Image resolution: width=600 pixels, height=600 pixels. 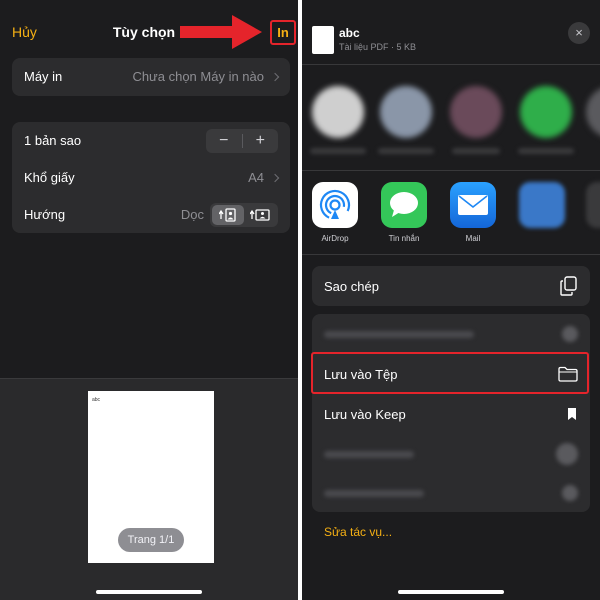 I want to click on paper-size-row: Khổ giấy A4, so click(x=151, y=177).